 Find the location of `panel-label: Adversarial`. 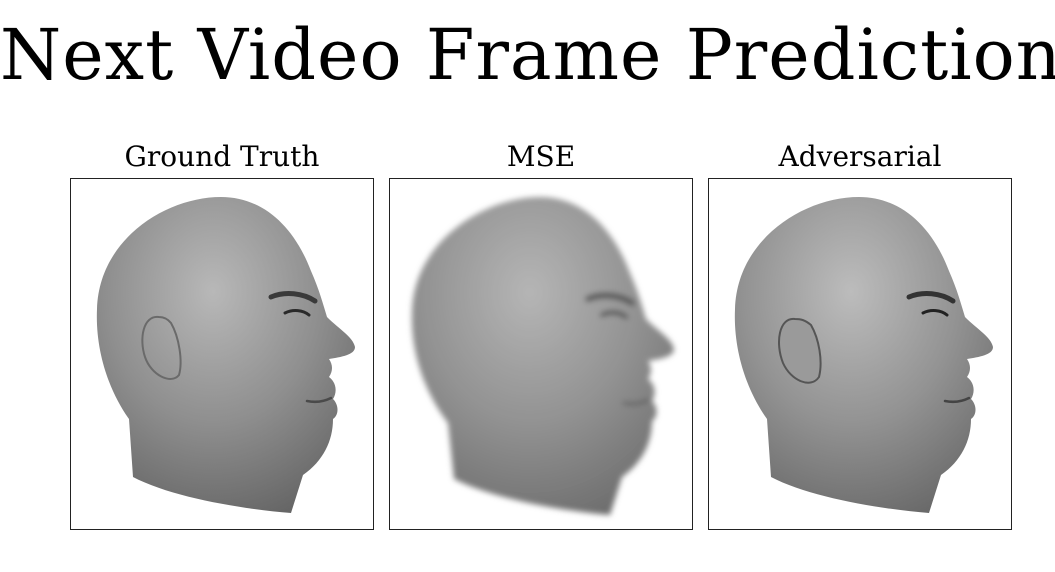

panel-label: Adversarial is located at coordinates (860, 156).